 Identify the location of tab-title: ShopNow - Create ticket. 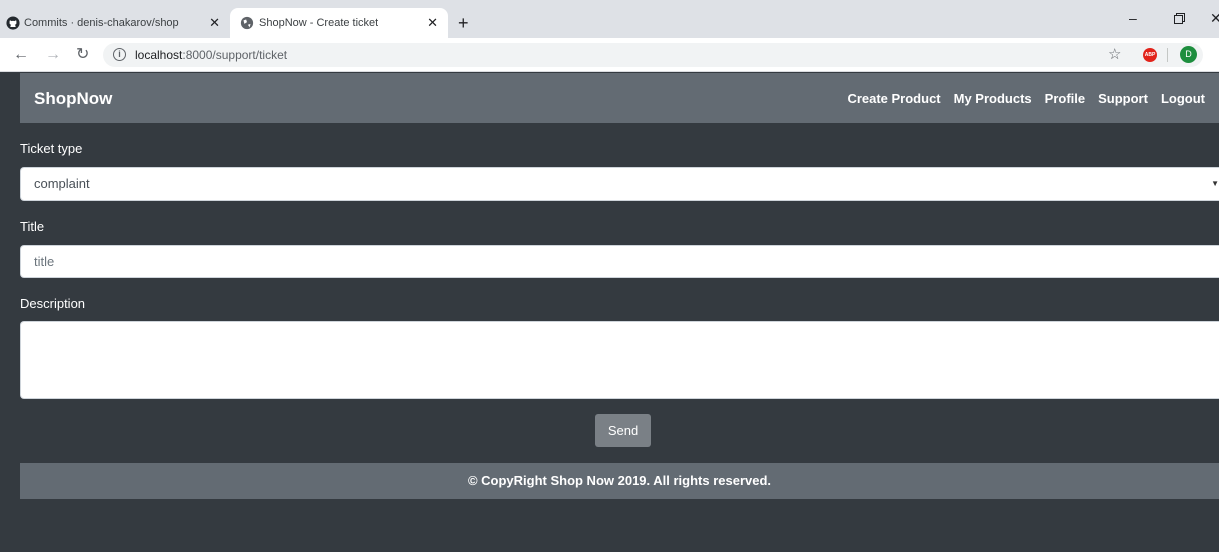
(319, 23).